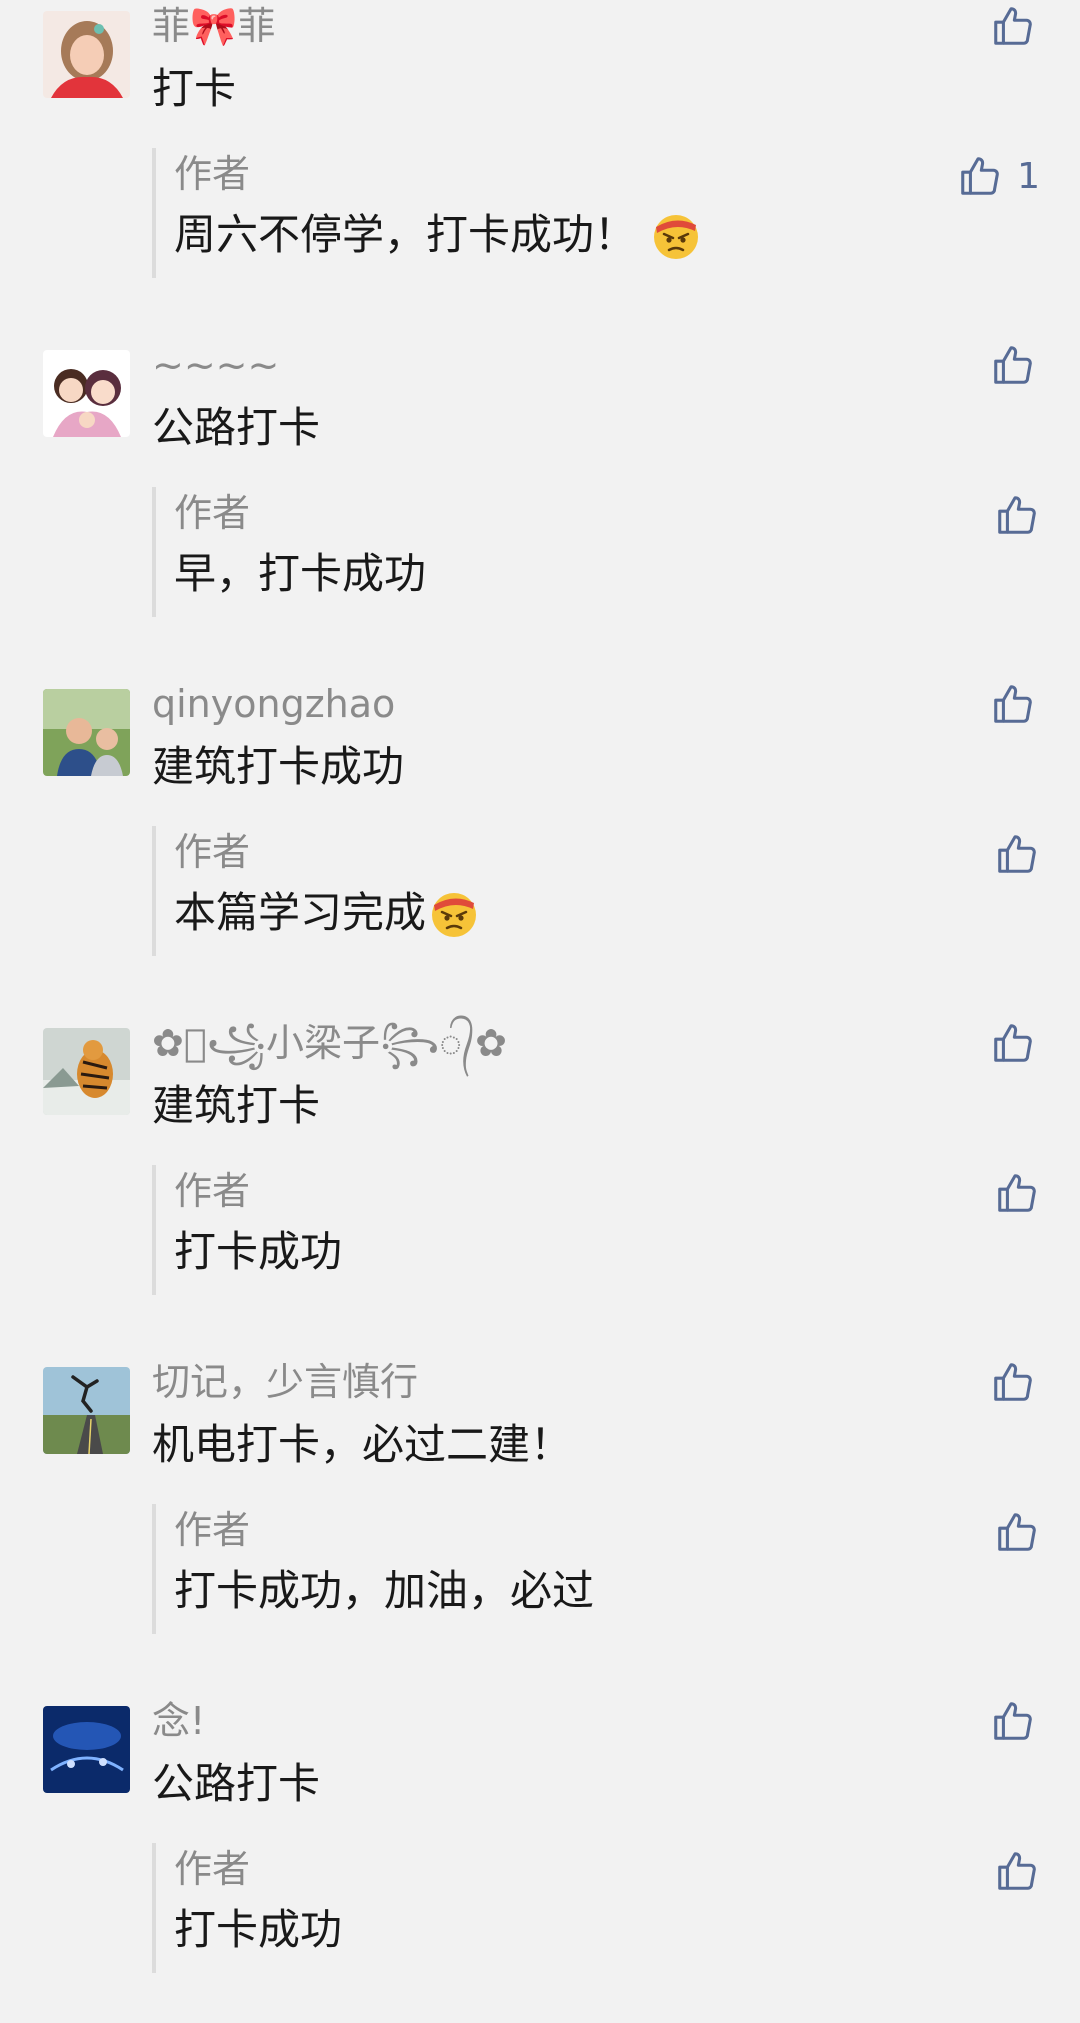  I want to click on like-count: 1, so click(1028, 176).